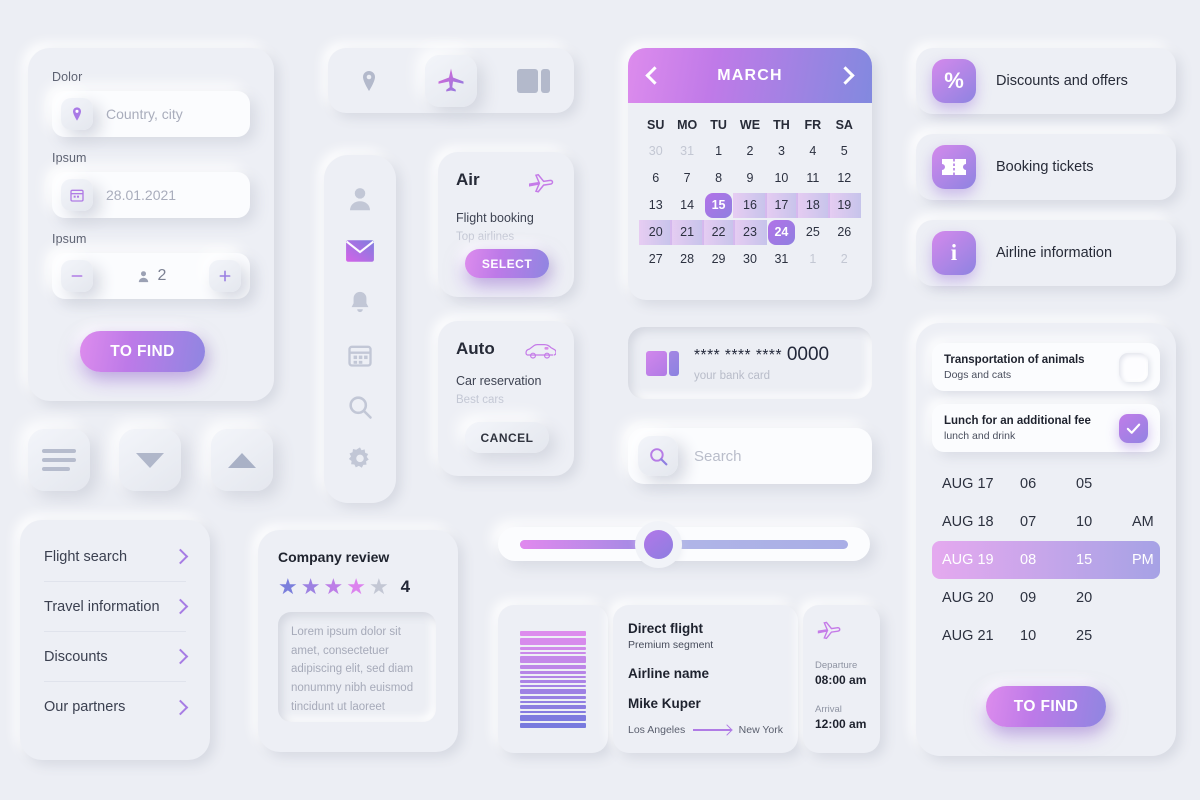 Image resolution: width=1200 pixels, height=800 pixels. What do you see at coordinates (844, 232) in the screenshot?
I see `calendar-day: 26` at bounding box center [844, 232].